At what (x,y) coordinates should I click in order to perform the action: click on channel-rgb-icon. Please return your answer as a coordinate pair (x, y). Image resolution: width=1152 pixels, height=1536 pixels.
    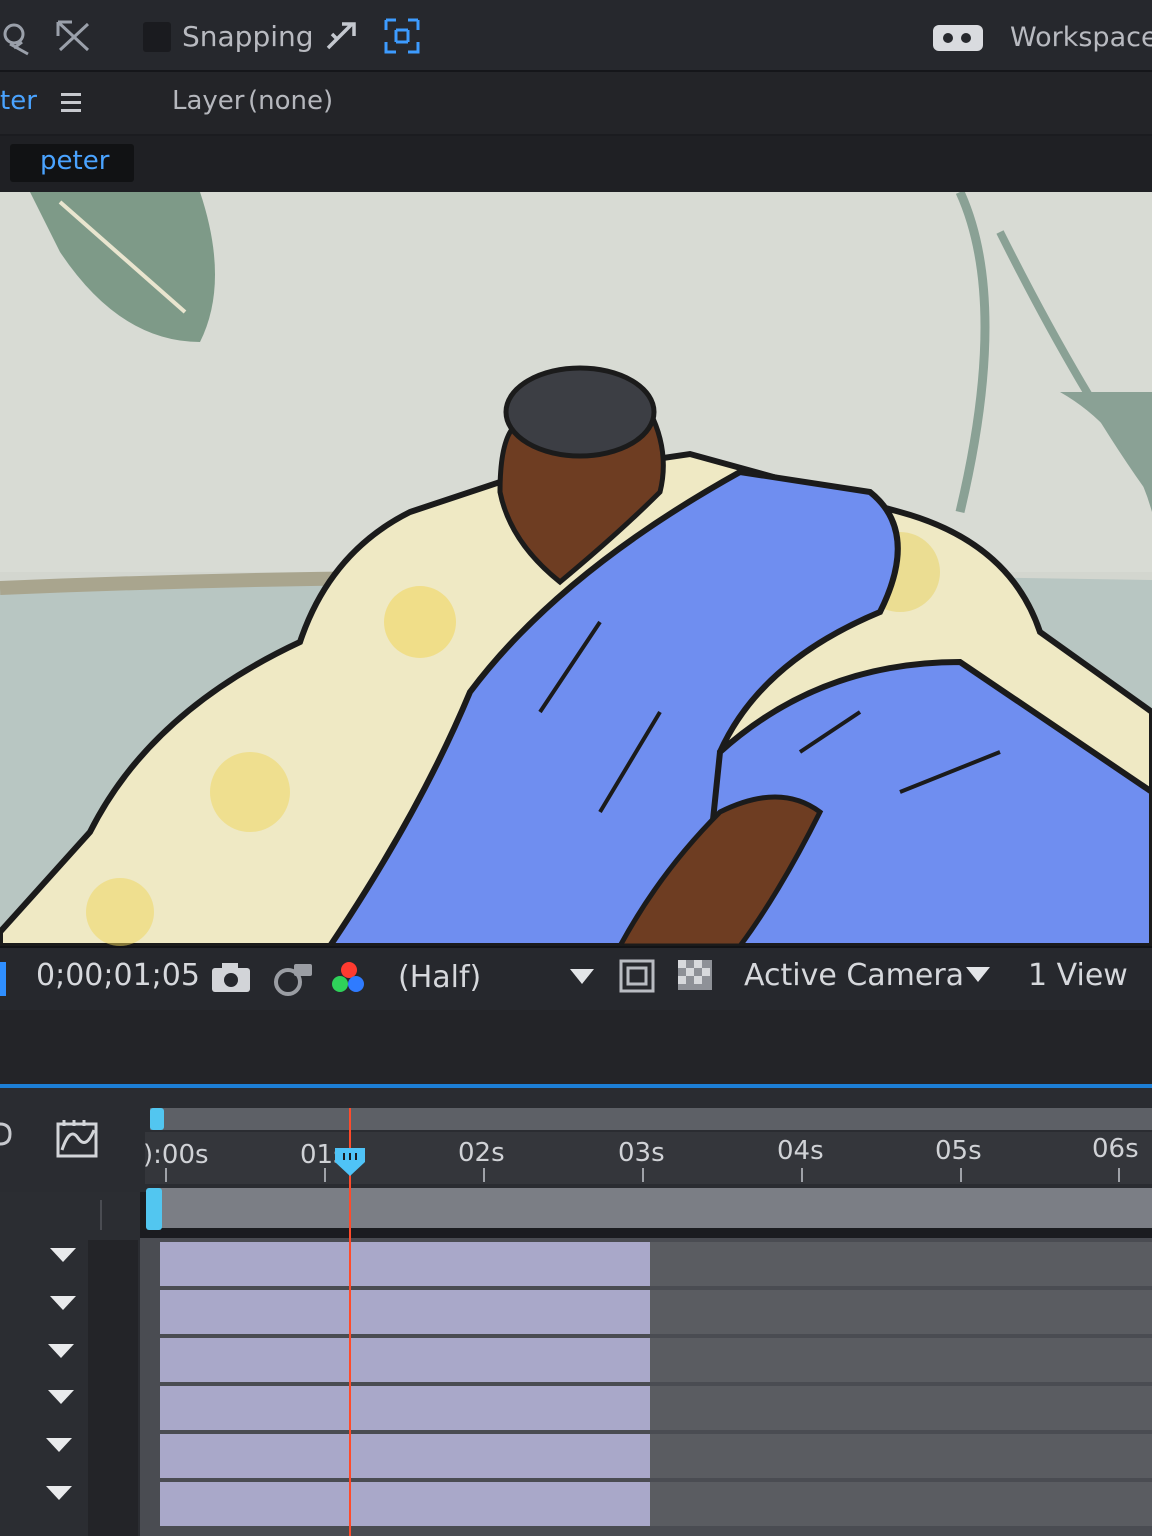
    Looking at the image, I should click on (349, 978).